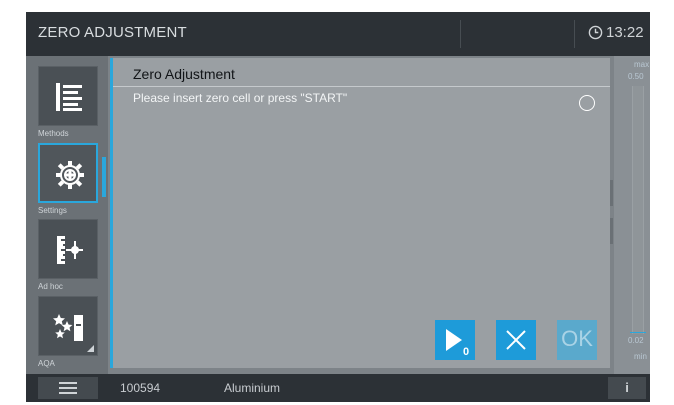 The image size is (674, 405). What do you see at coordinates (252, 388) in the screenshot?
I see `material-name: Aluminium` at bounding box center [252, 388].